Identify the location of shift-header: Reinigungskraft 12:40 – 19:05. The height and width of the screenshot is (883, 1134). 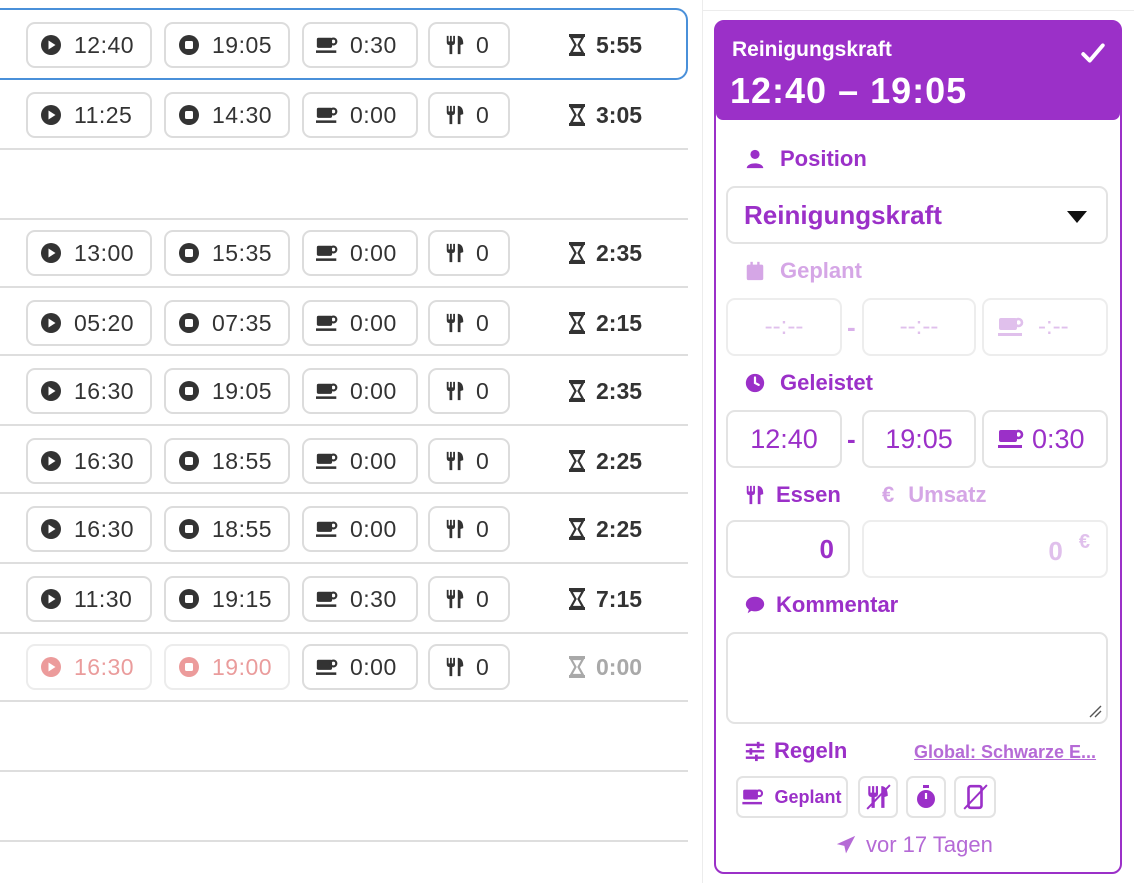
(918, 71).